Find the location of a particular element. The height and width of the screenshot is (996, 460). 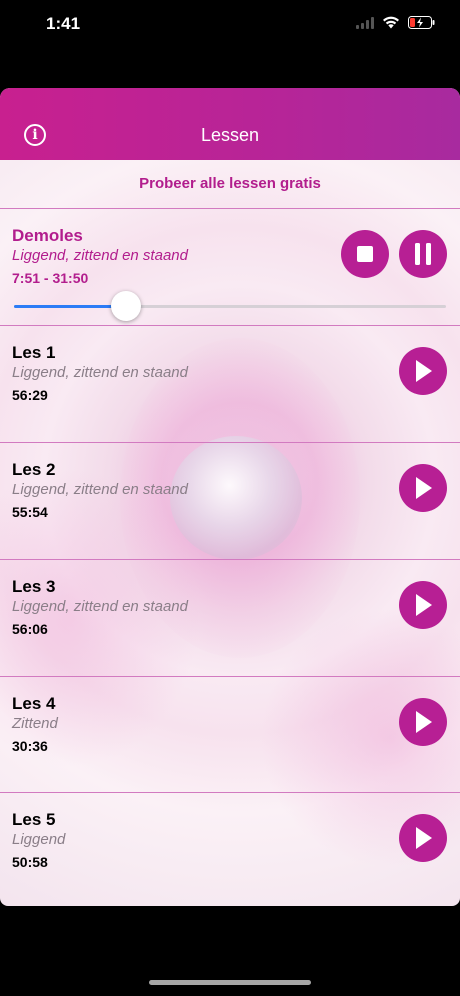

playback-time-range: 7:51 - 31:50 is located at coordinates (50, 278).